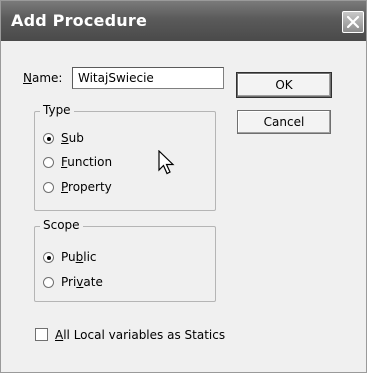  Describe the element at coordinates (183, 21) in the screenshot. I see `title-bar: Add Procedure` at that location.